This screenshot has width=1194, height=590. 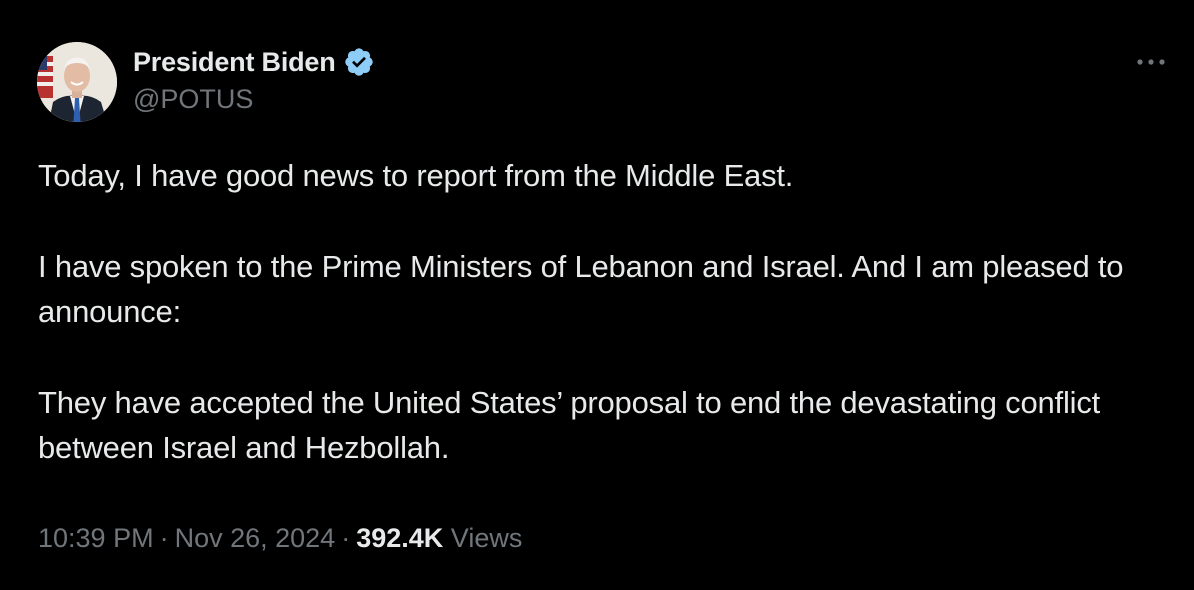 I want to click on author-info: President Biden @POTUS, so click(x=254, y=80).